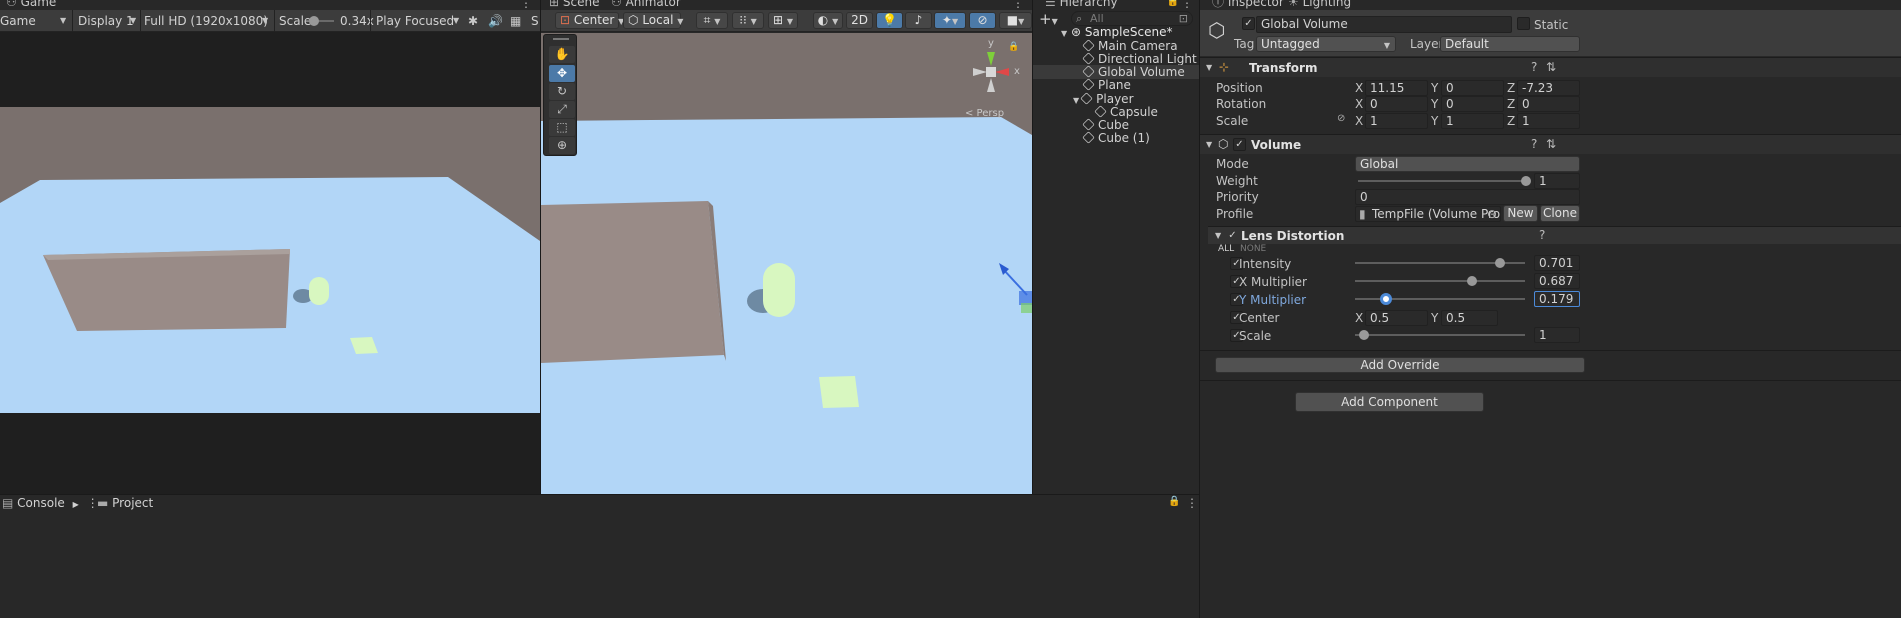  Describe the element at coordinates (1523, 23) in the screenshot. I see `static-checkbox` at that location.